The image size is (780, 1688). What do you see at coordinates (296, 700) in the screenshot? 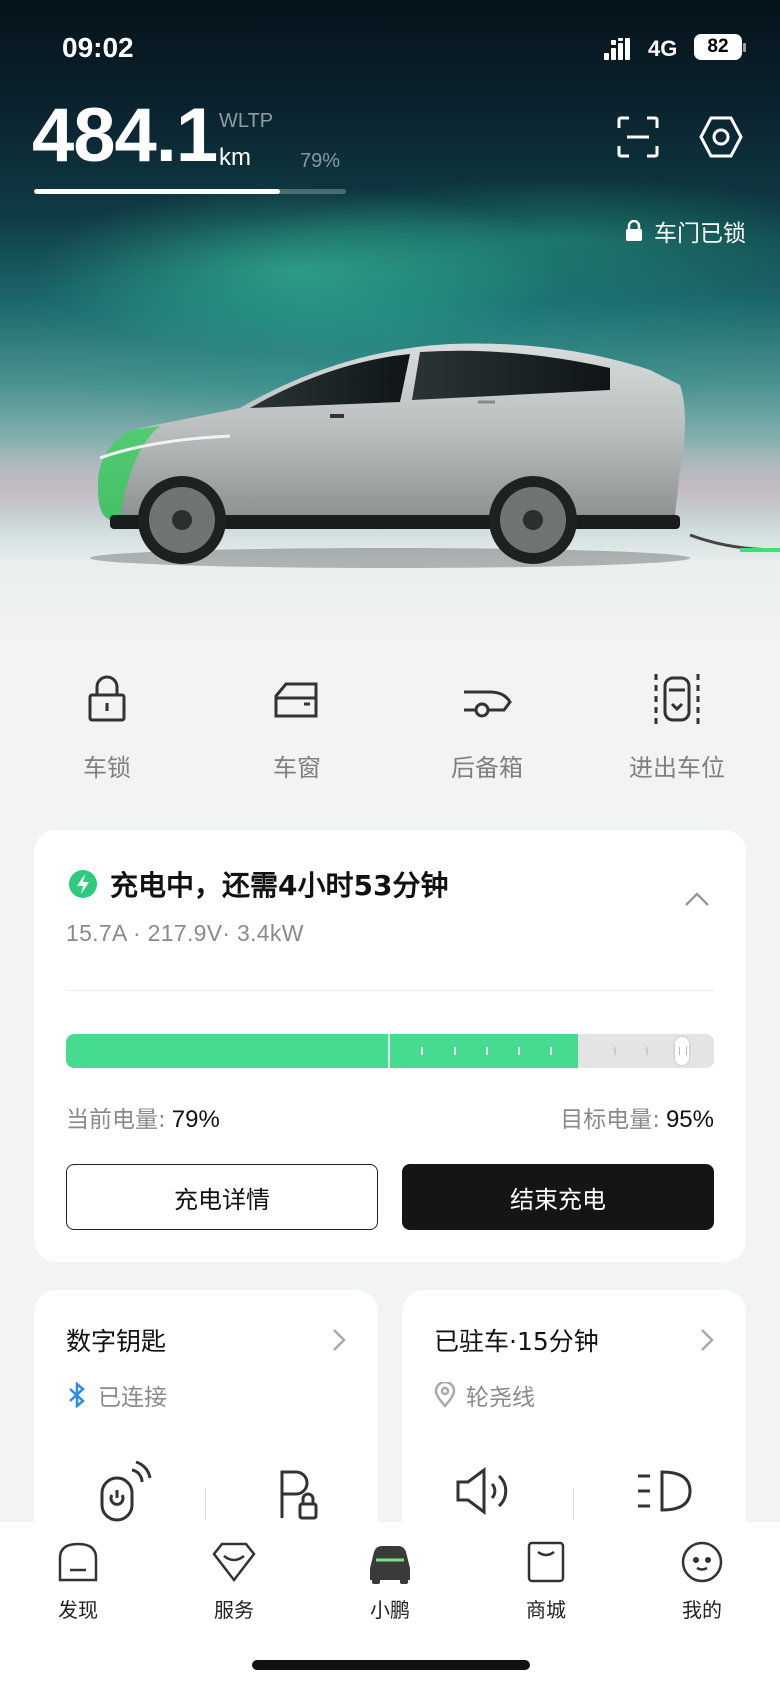
I see `window-icon` at bounding box center [296, 700].